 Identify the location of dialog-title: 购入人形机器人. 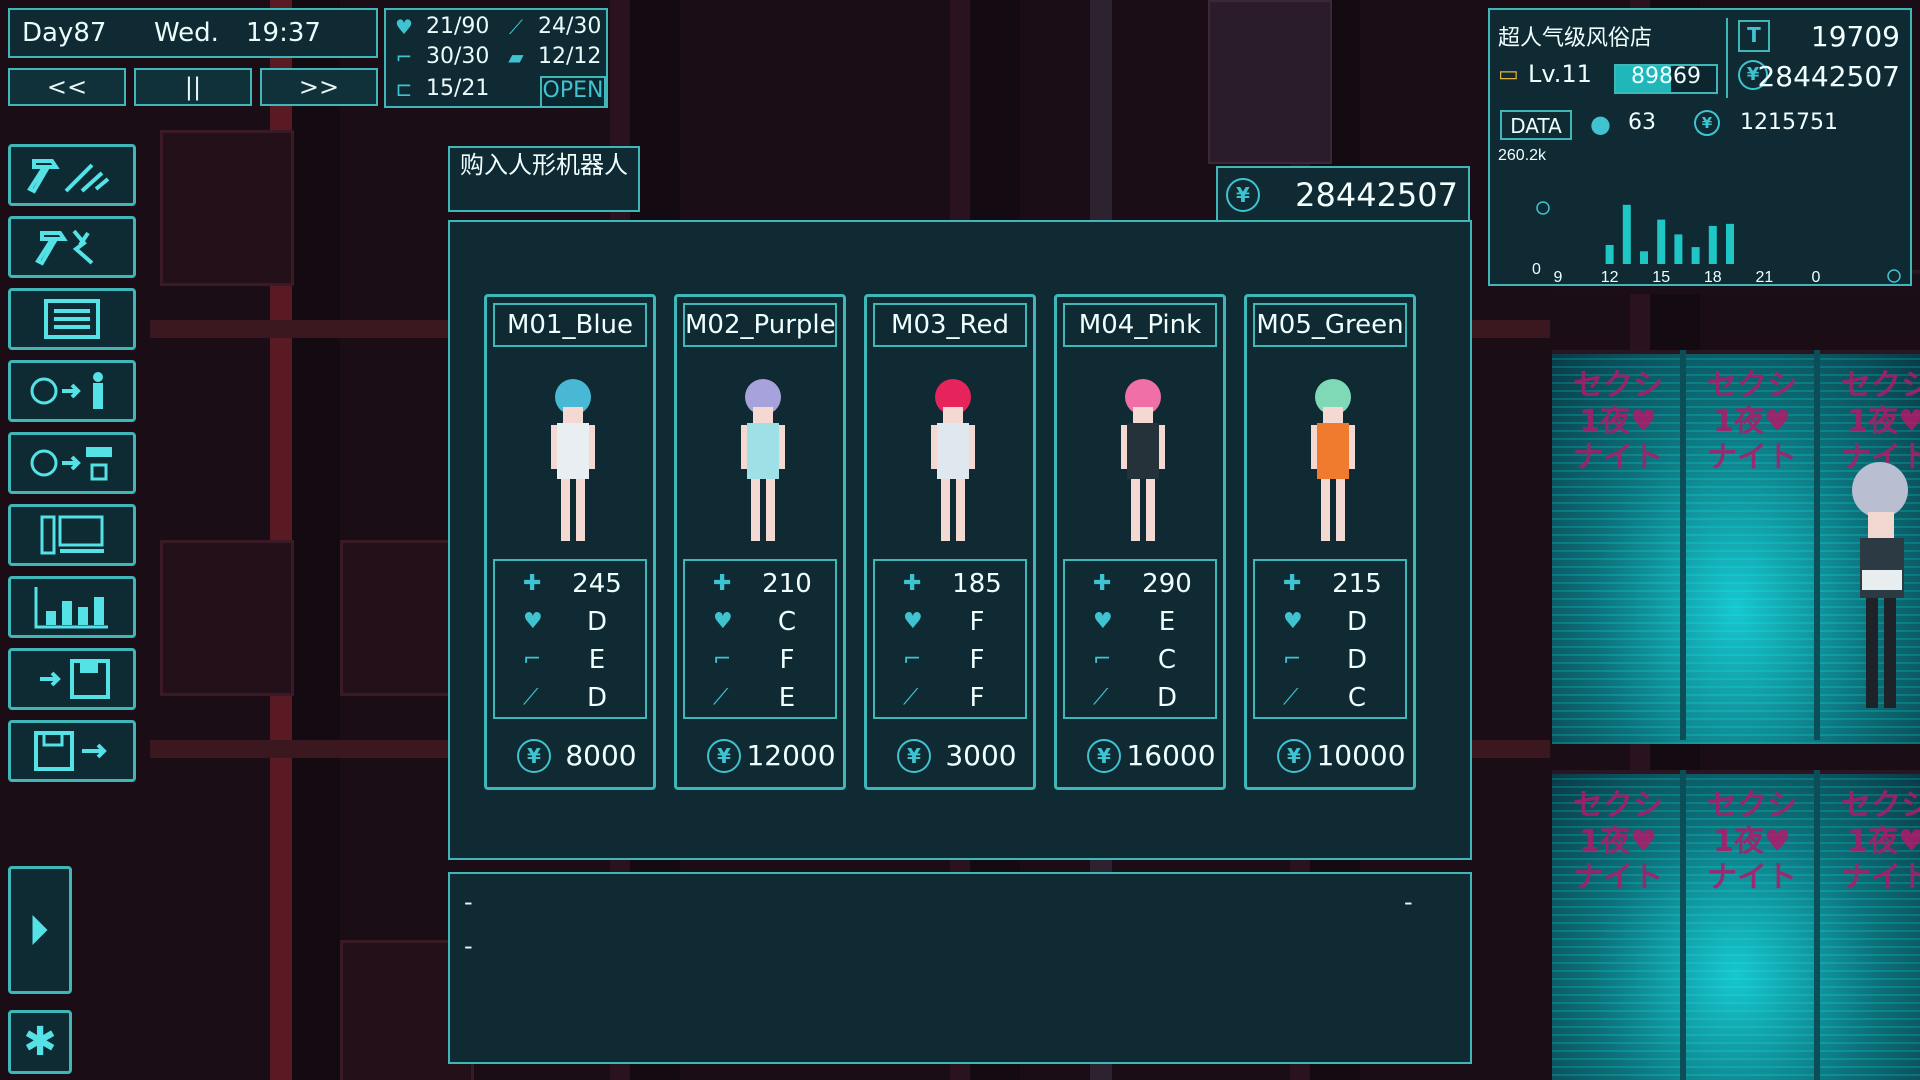
(544, 165).